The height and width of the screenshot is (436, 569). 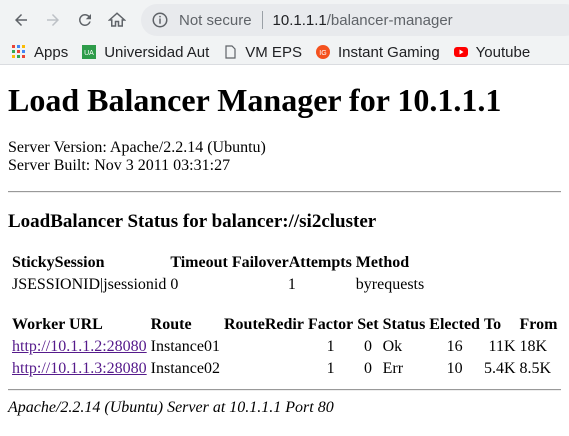 I want to click on column-header: FailoverAttempts, so click(x=291, y=262).